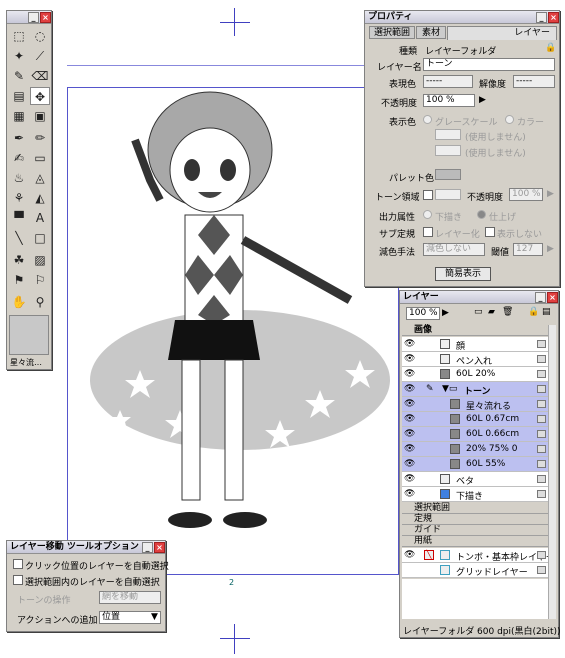 The image size is (565, 658). What do you see at coordinates (489, 64) in the screenshot?
I see `layer-name-input: トーン` at bounding box center [489, 64].